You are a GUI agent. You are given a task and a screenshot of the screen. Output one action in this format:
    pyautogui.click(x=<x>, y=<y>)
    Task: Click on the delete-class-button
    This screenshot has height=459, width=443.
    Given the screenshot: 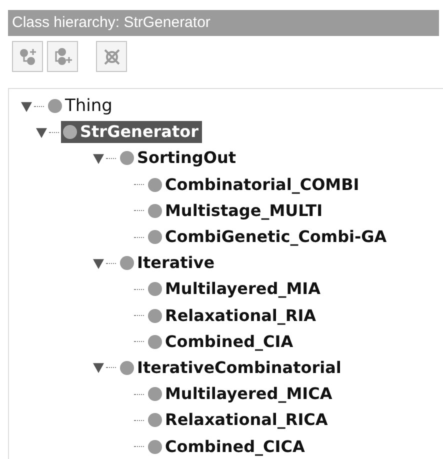 What is the action you would take?
    pyautogui.click(x=111, y=56)
    